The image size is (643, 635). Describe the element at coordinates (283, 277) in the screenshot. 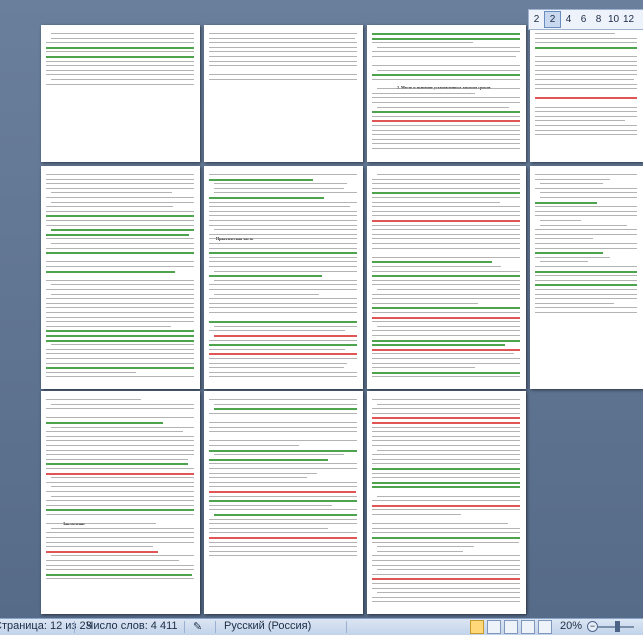

I see `document-page: Практическая часть` at that location.